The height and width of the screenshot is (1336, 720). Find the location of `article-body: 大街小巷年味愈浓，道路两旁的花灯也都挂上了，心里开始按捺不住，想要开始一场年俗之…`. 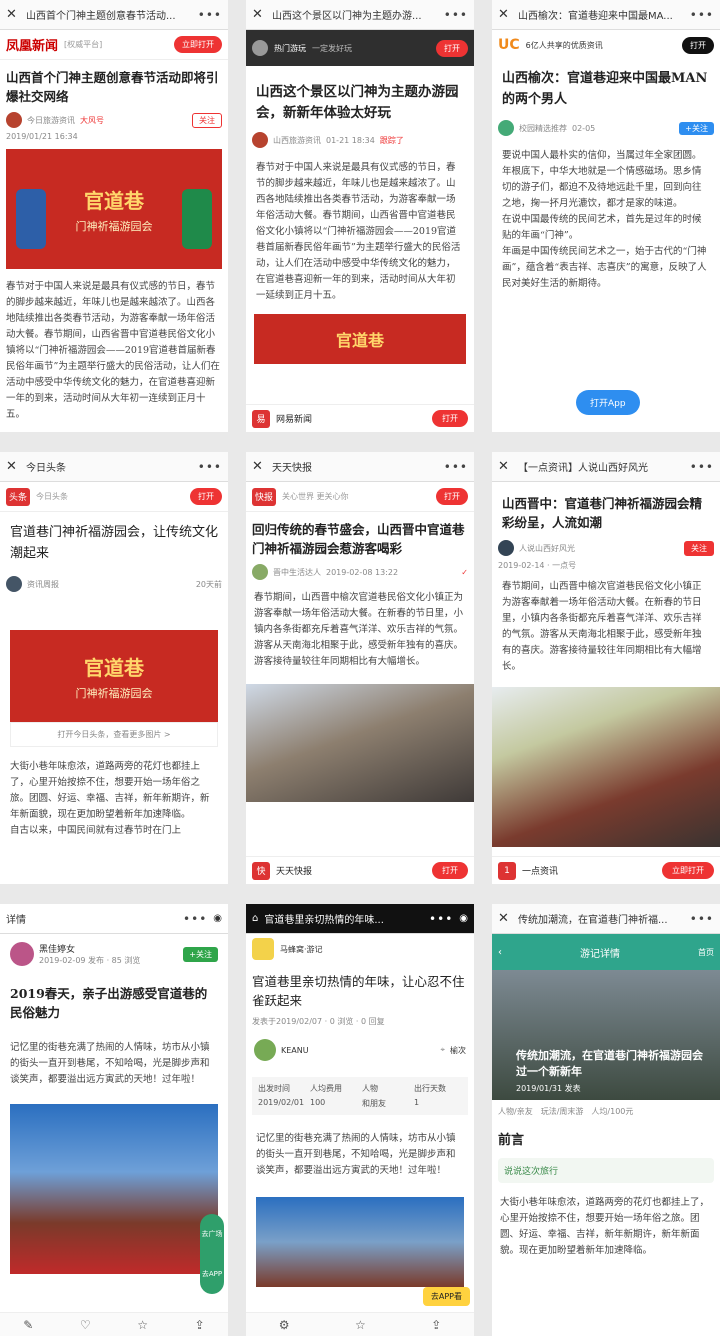

article-body: 大街小巷年味愈浓，道路两旁的花灯也都挂上了，心里开始按捺不住，想要开始一场年俗之… is located at coordinates (110, 798).